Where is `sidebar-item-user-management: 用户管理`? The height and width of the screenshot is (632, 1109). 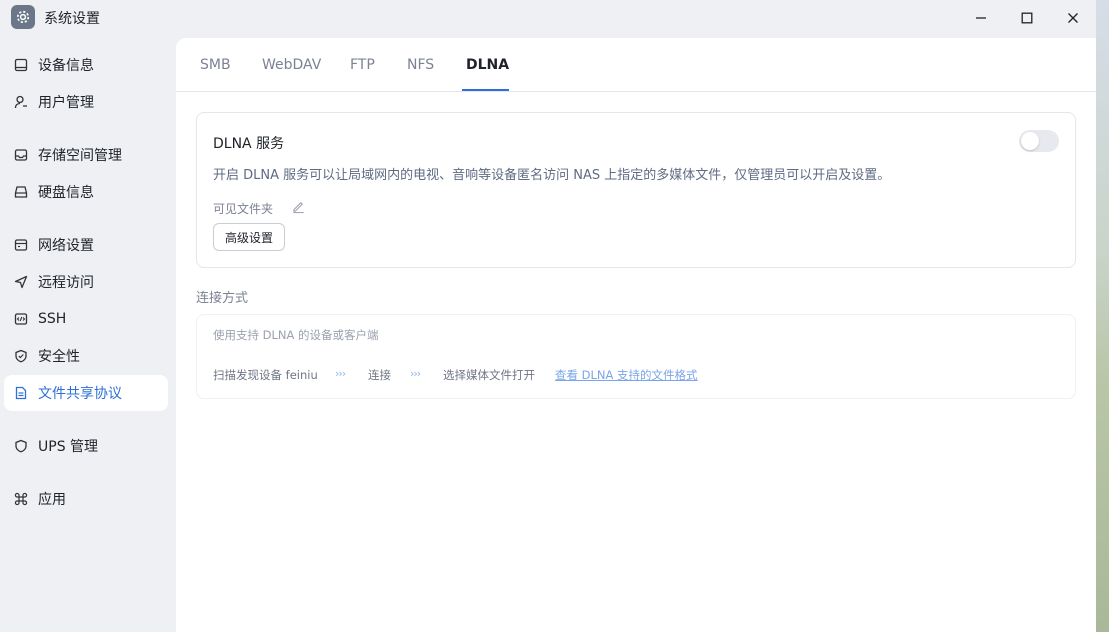 sidebar-item-user-management: 用户管理 is located at coordinates (86, 102).